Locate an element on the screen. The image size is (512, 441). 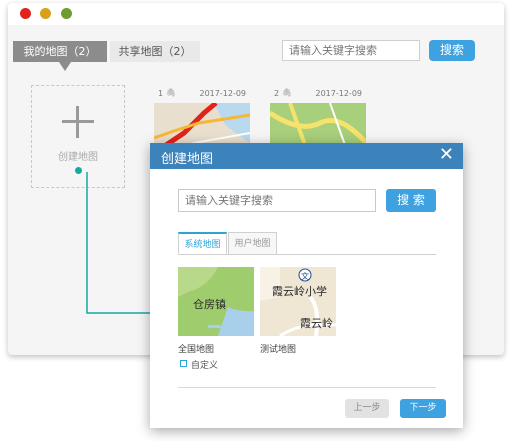
template-map-text-2: 霞云岭 is located at coordinates (316, 323).